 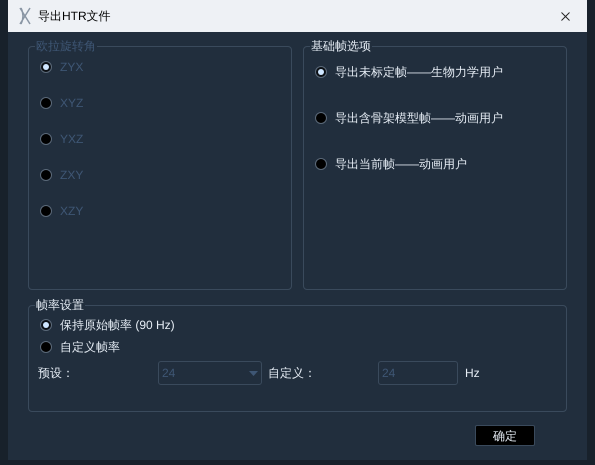 I want to click on option-label: 导出当前帧——动画用户, so click(x=401, y=164).